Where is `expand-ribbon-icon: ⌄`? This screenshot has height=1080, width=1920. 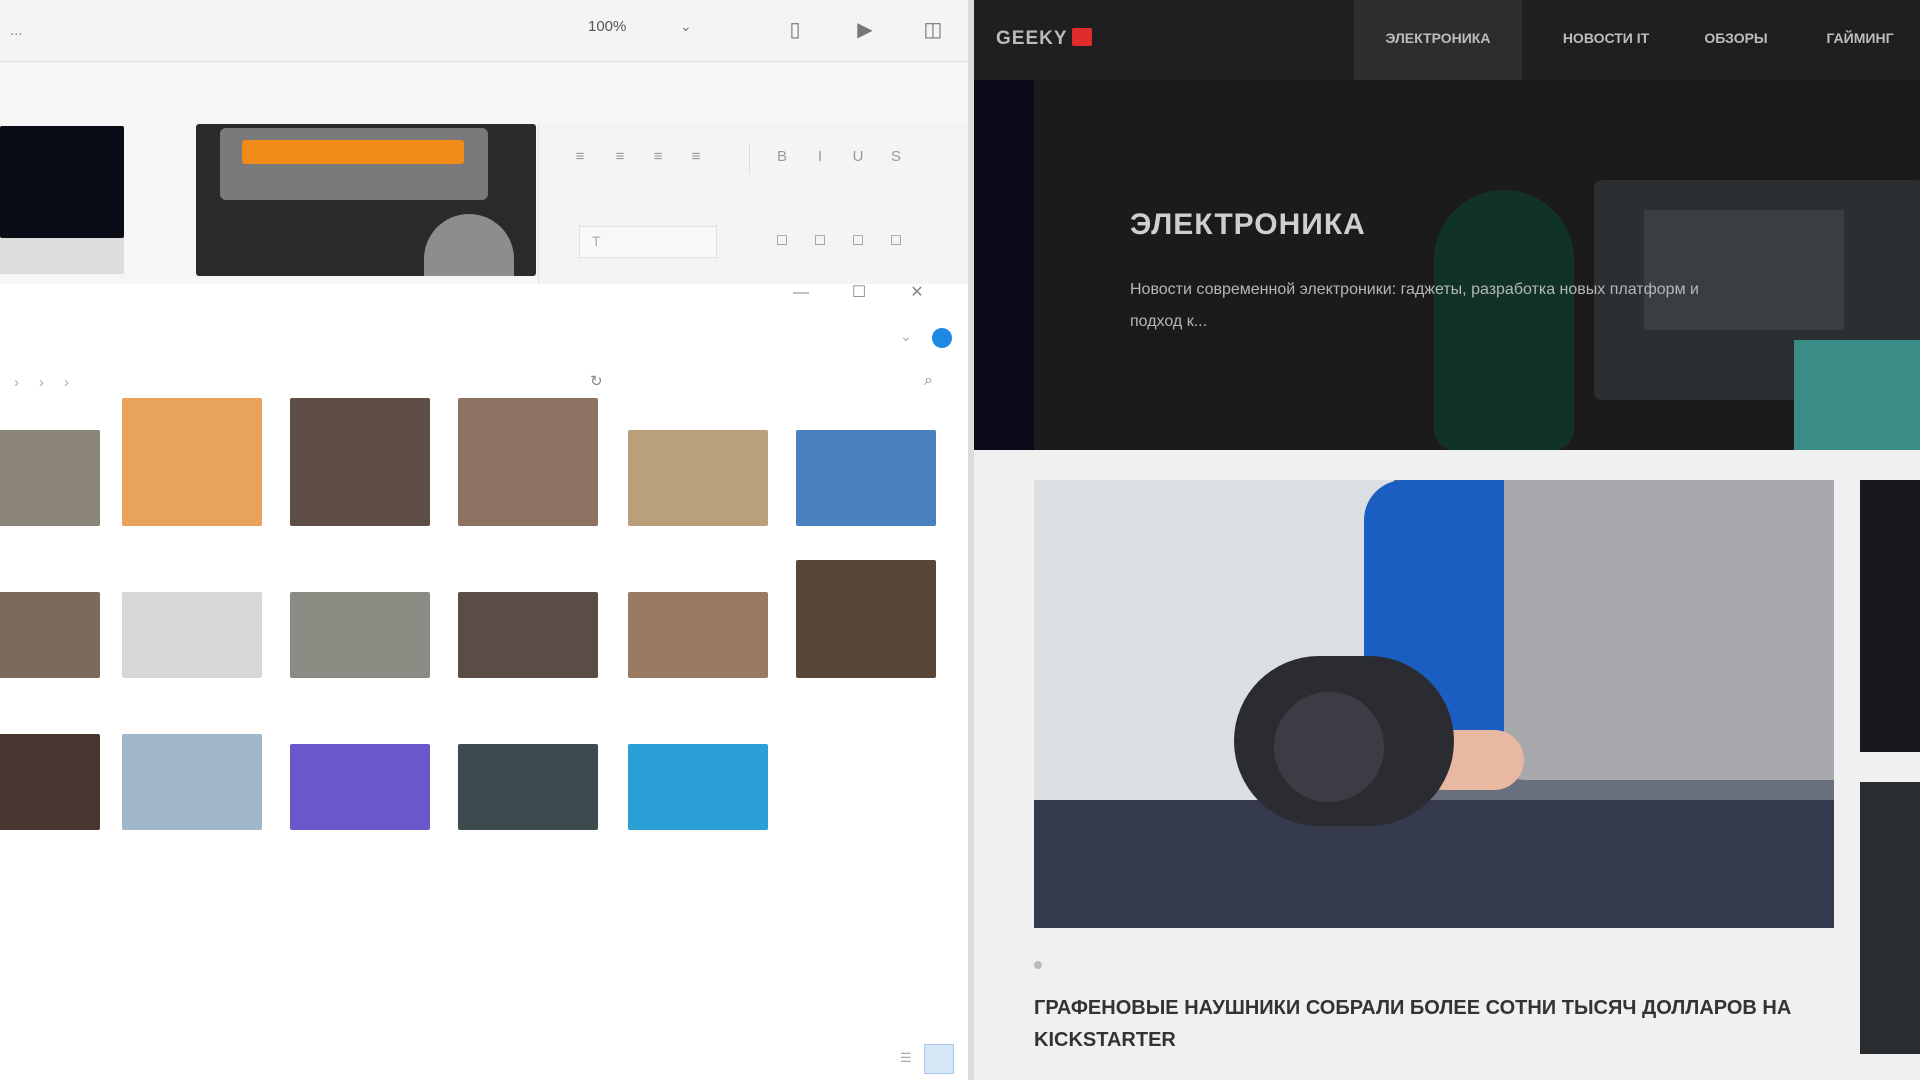
expand-ribbon-icon: ⌄ is located at coordinates (906, 336).